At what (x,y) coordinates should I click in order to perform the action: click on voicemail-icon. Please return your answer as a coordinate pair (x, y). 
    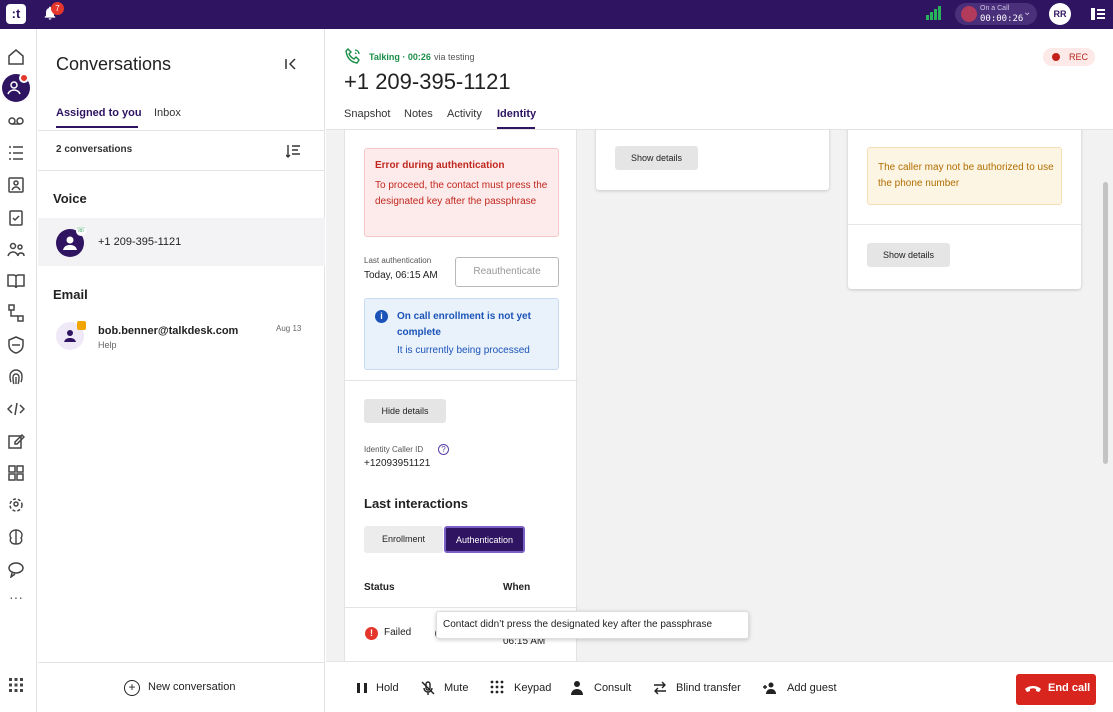
    Looking at the image, I should click on (16, 121).